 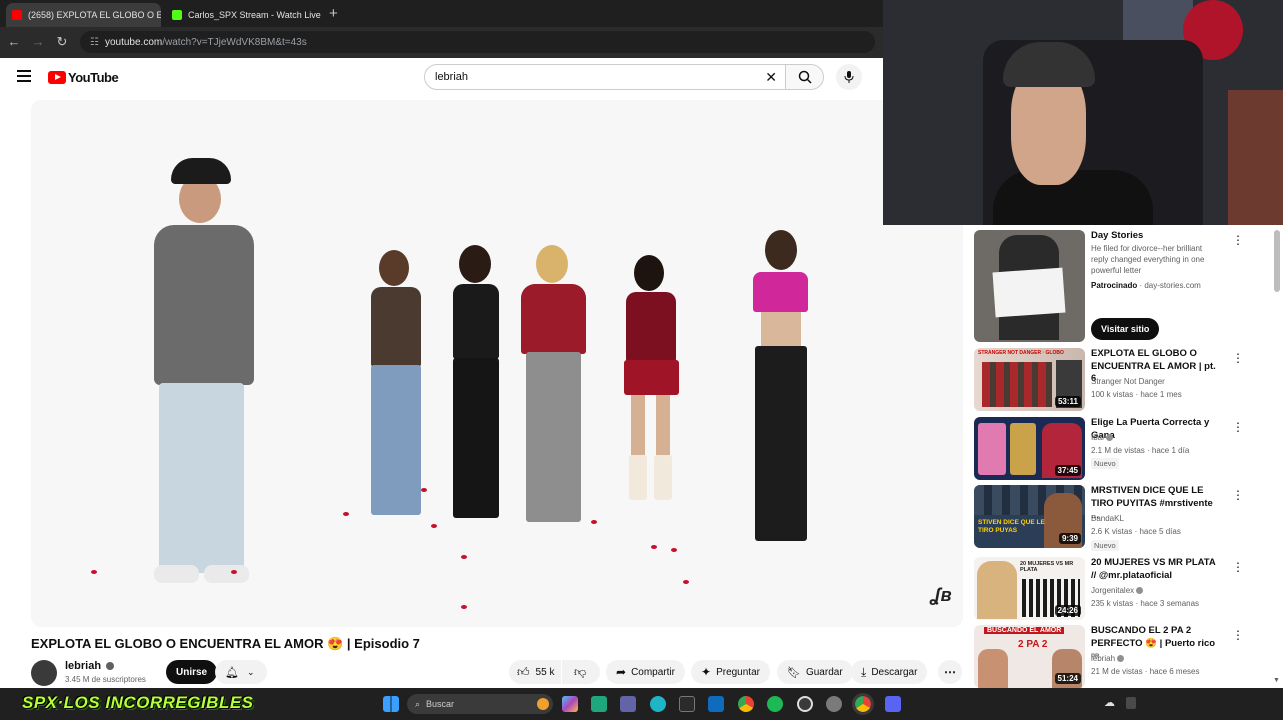 What do you see at coordinates (535, 672) in the screenshot?
I see `like-button: 👍︎ 55 k` at bounding box center [535, 672].